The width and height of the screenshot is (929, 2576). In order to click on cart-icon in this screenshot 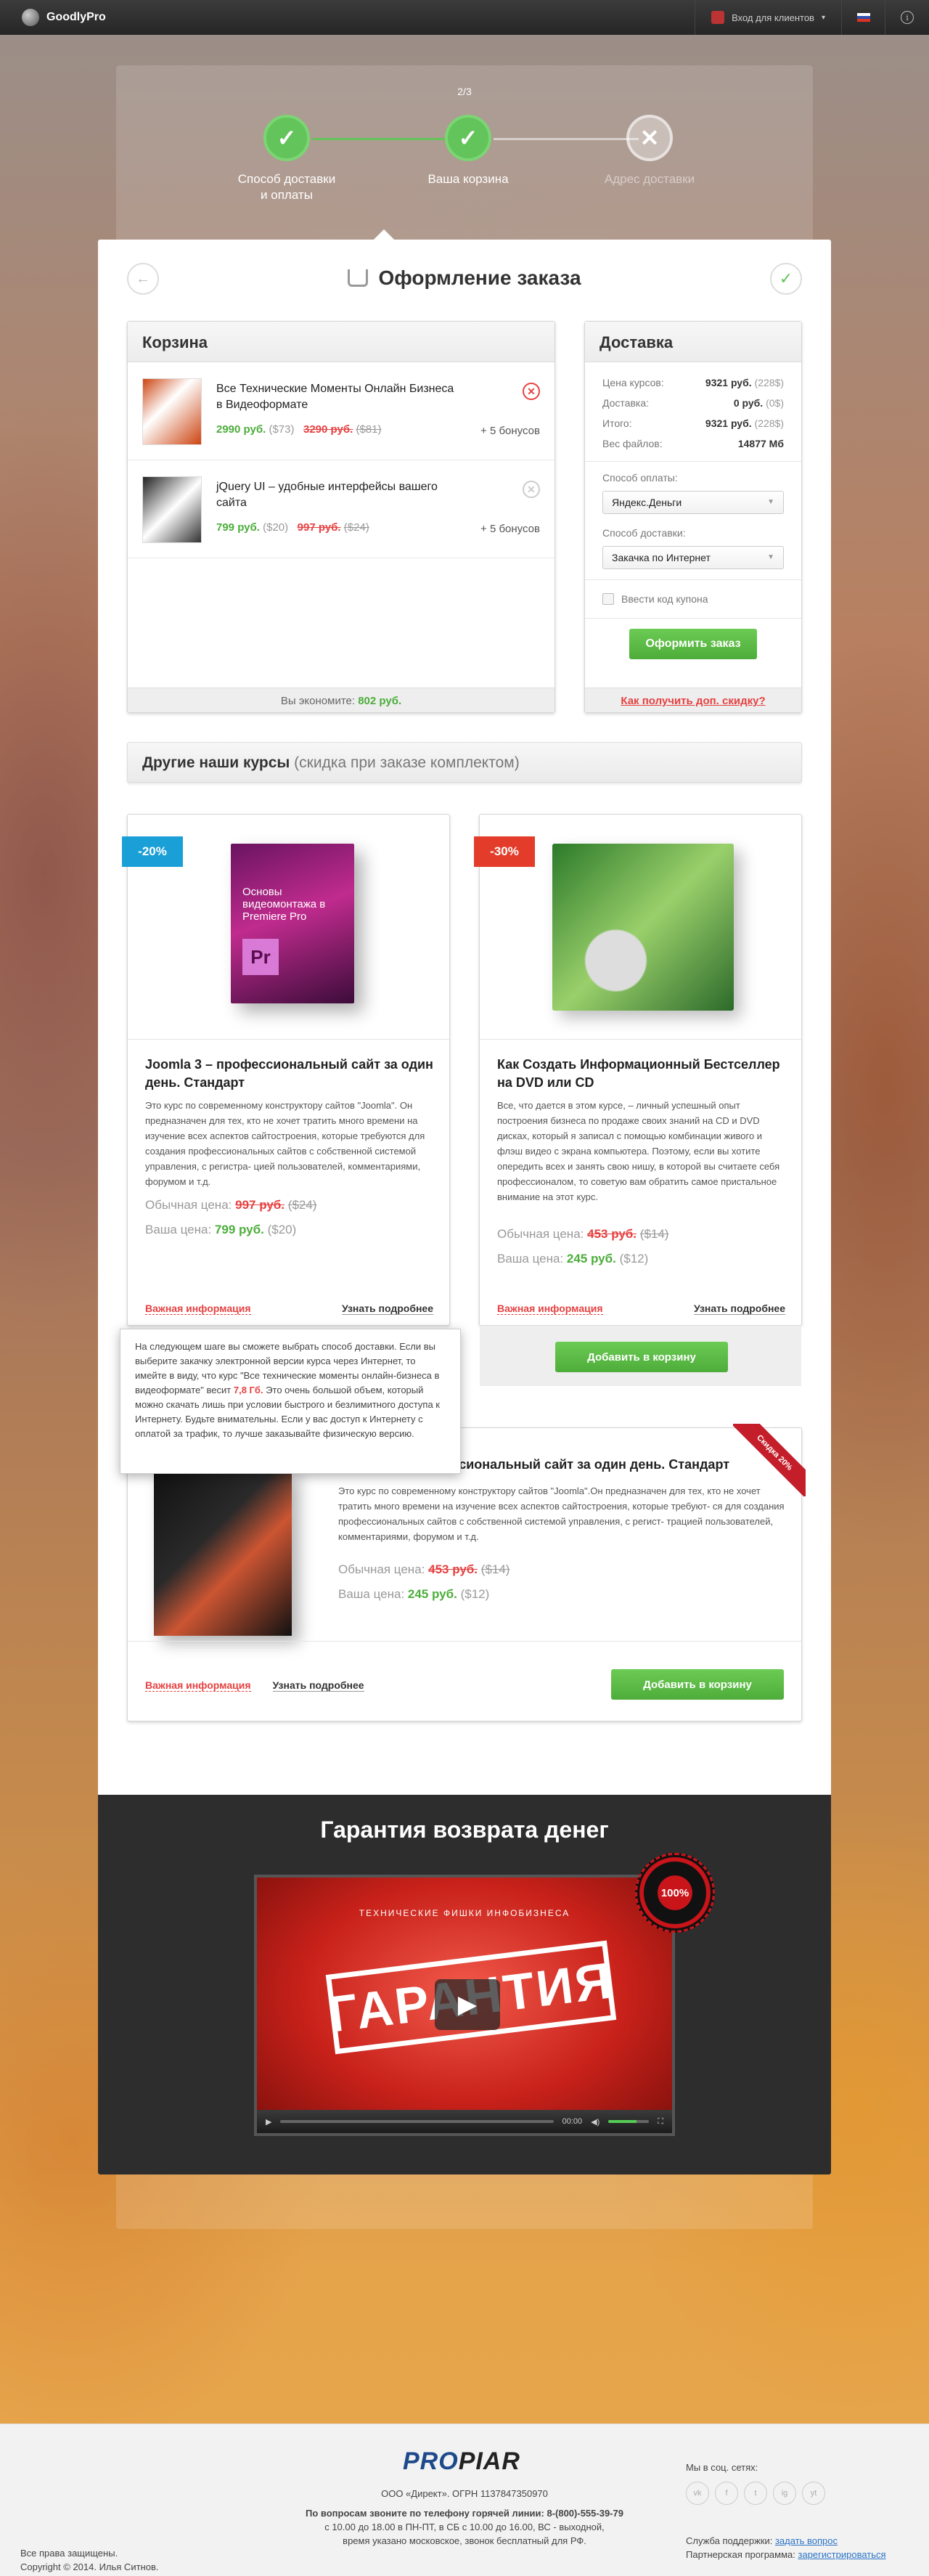, I will do `click(359, 278)`.